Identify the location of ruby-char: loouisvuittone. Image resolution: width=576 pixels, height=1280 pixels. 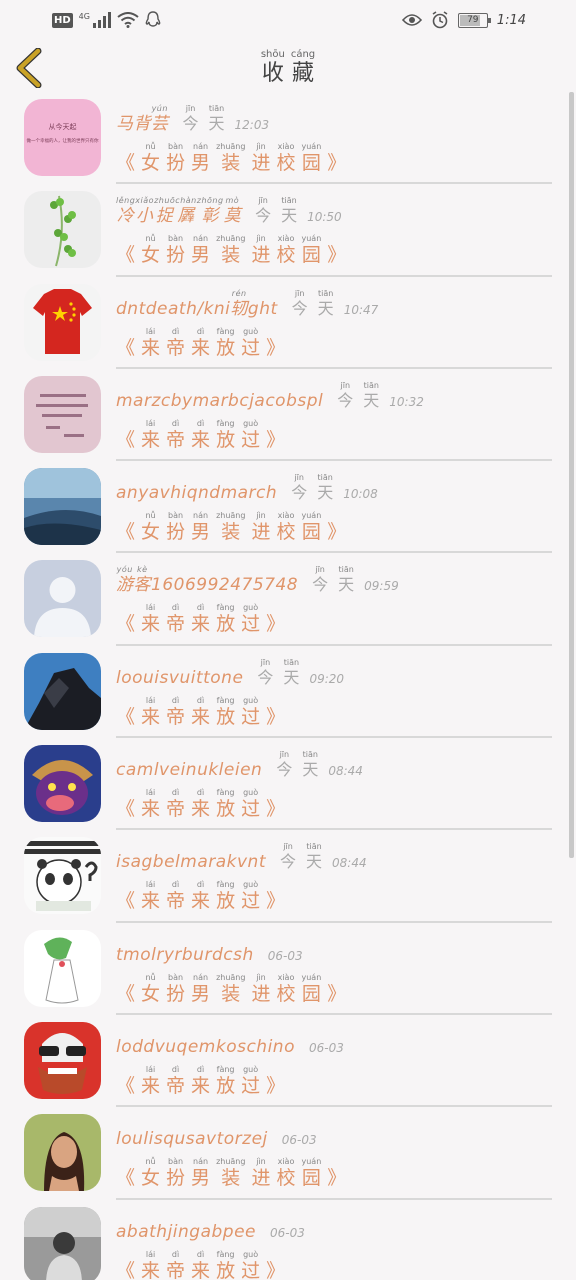
(179, 673).